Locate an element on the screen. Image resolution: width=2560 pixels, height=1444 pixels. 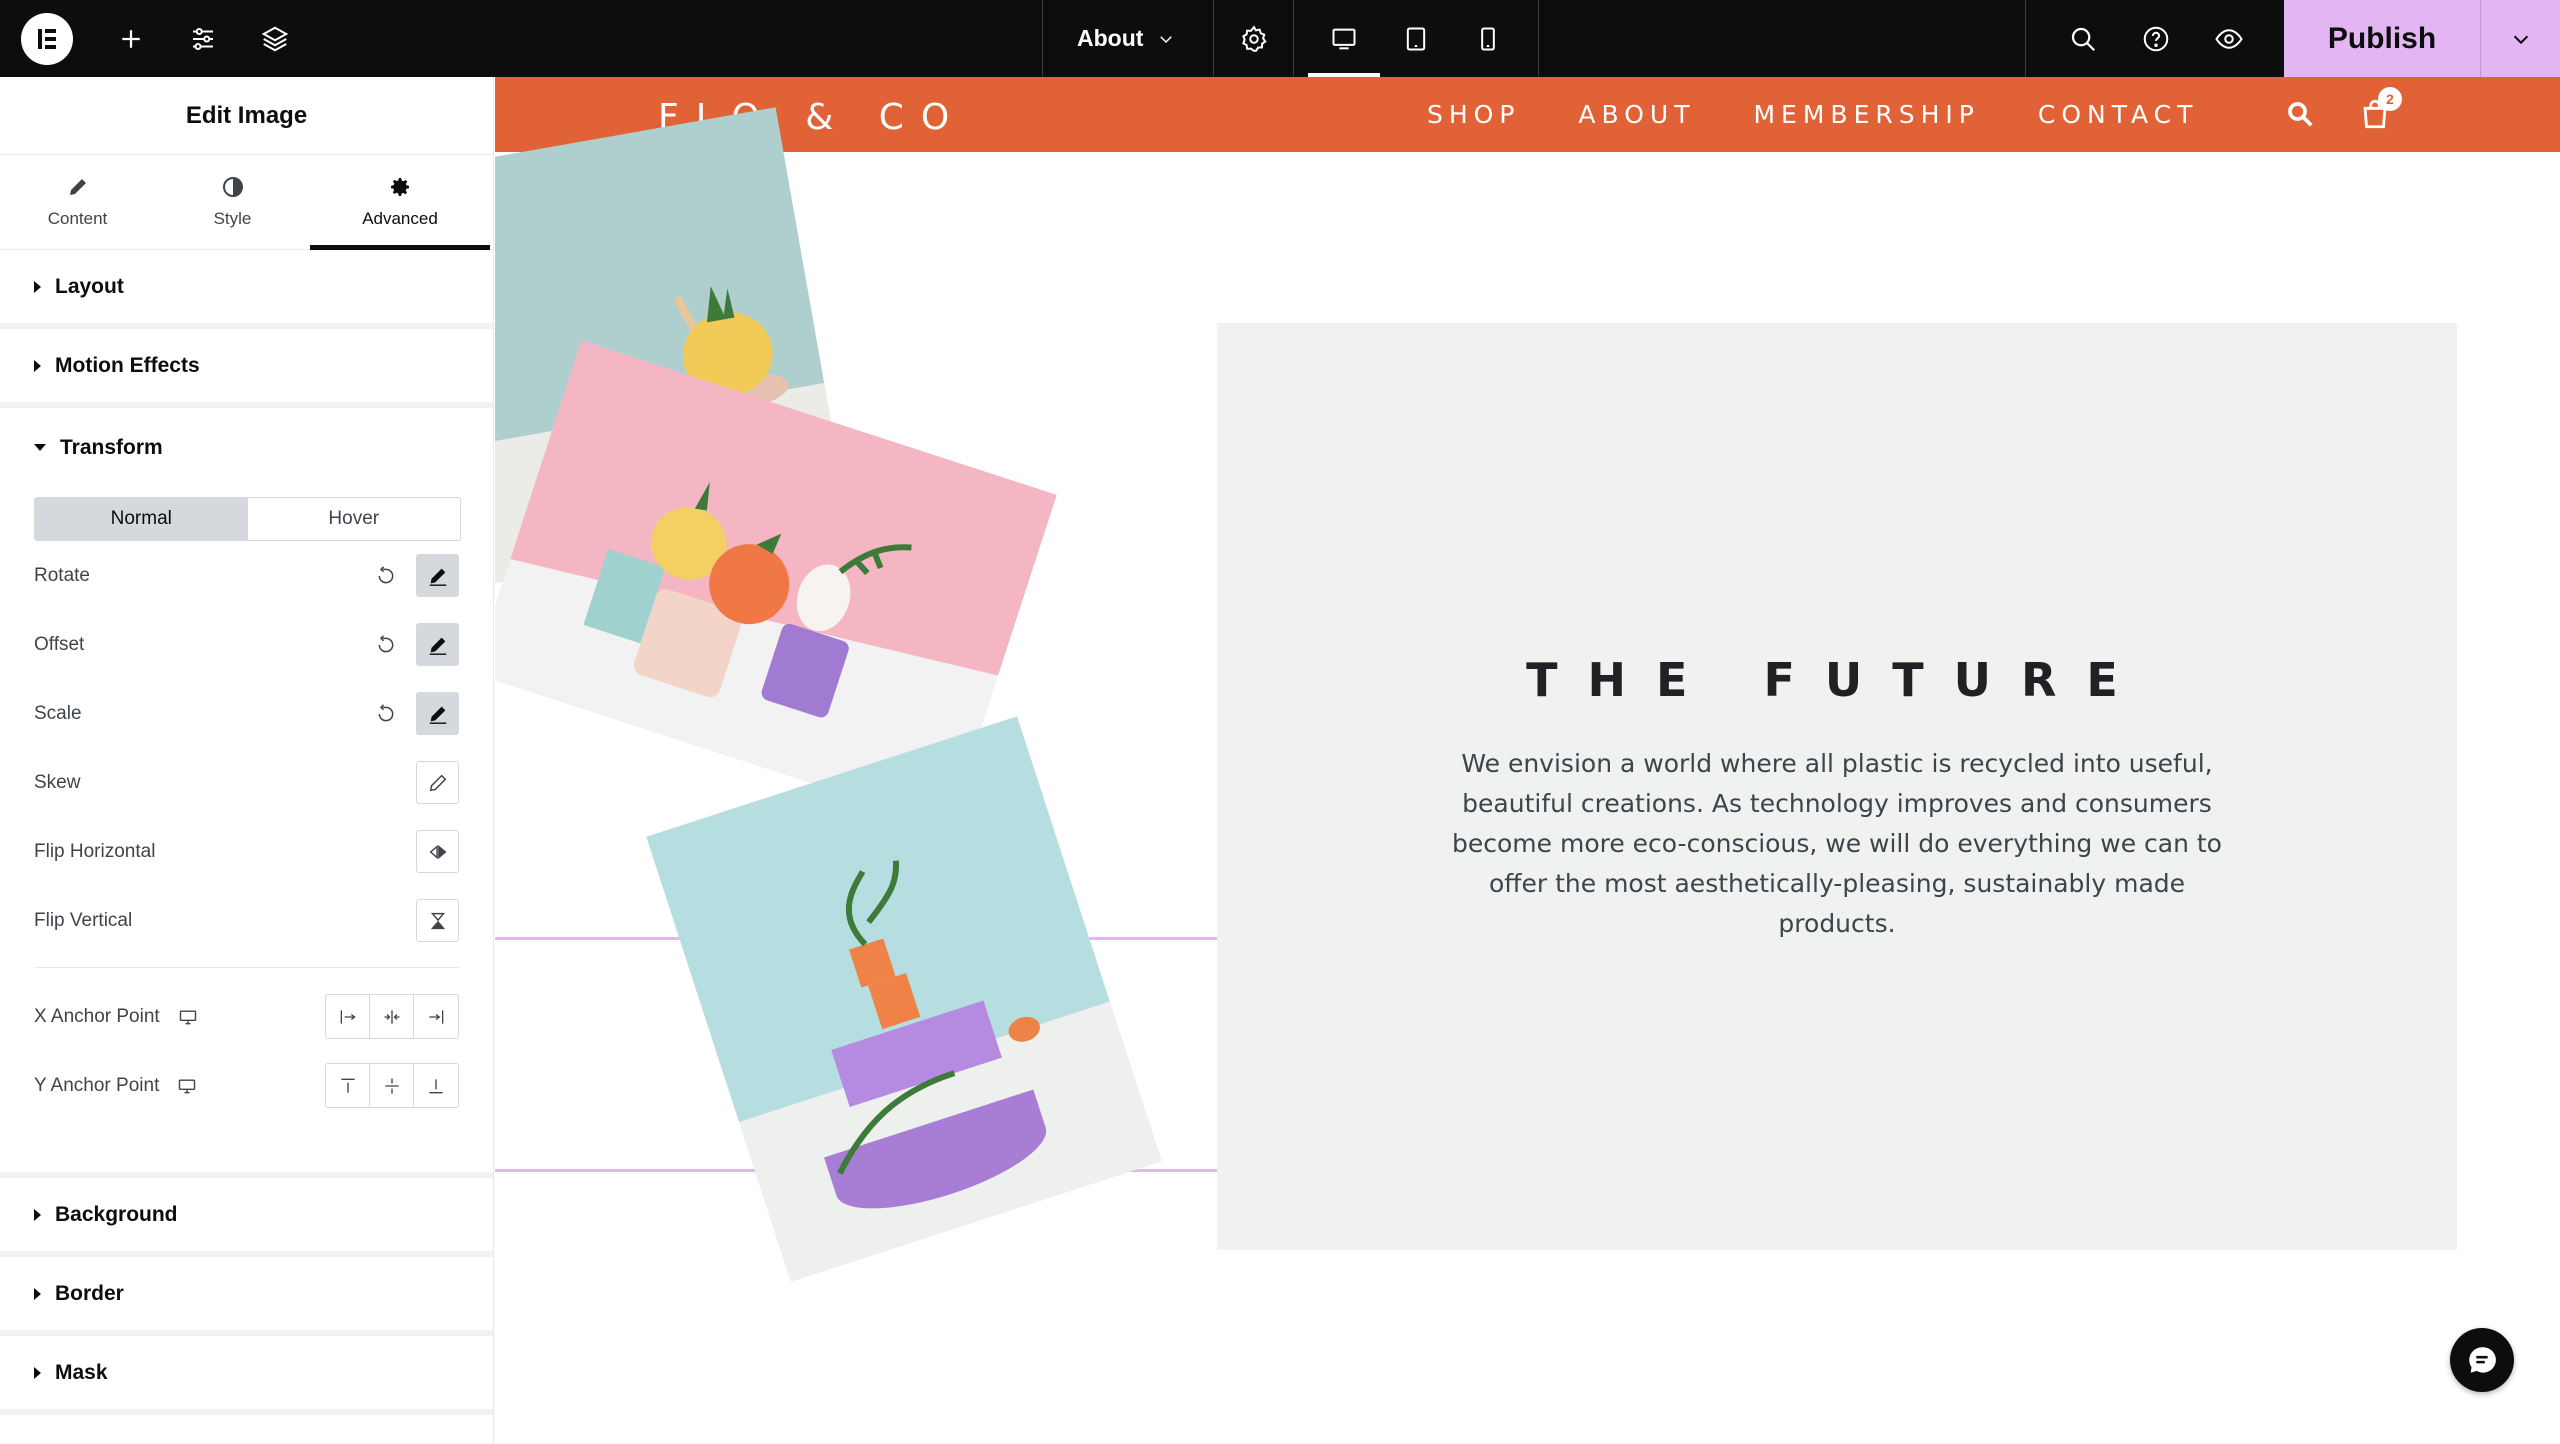
rotate-edit-button is located at coordinates (437, 575).